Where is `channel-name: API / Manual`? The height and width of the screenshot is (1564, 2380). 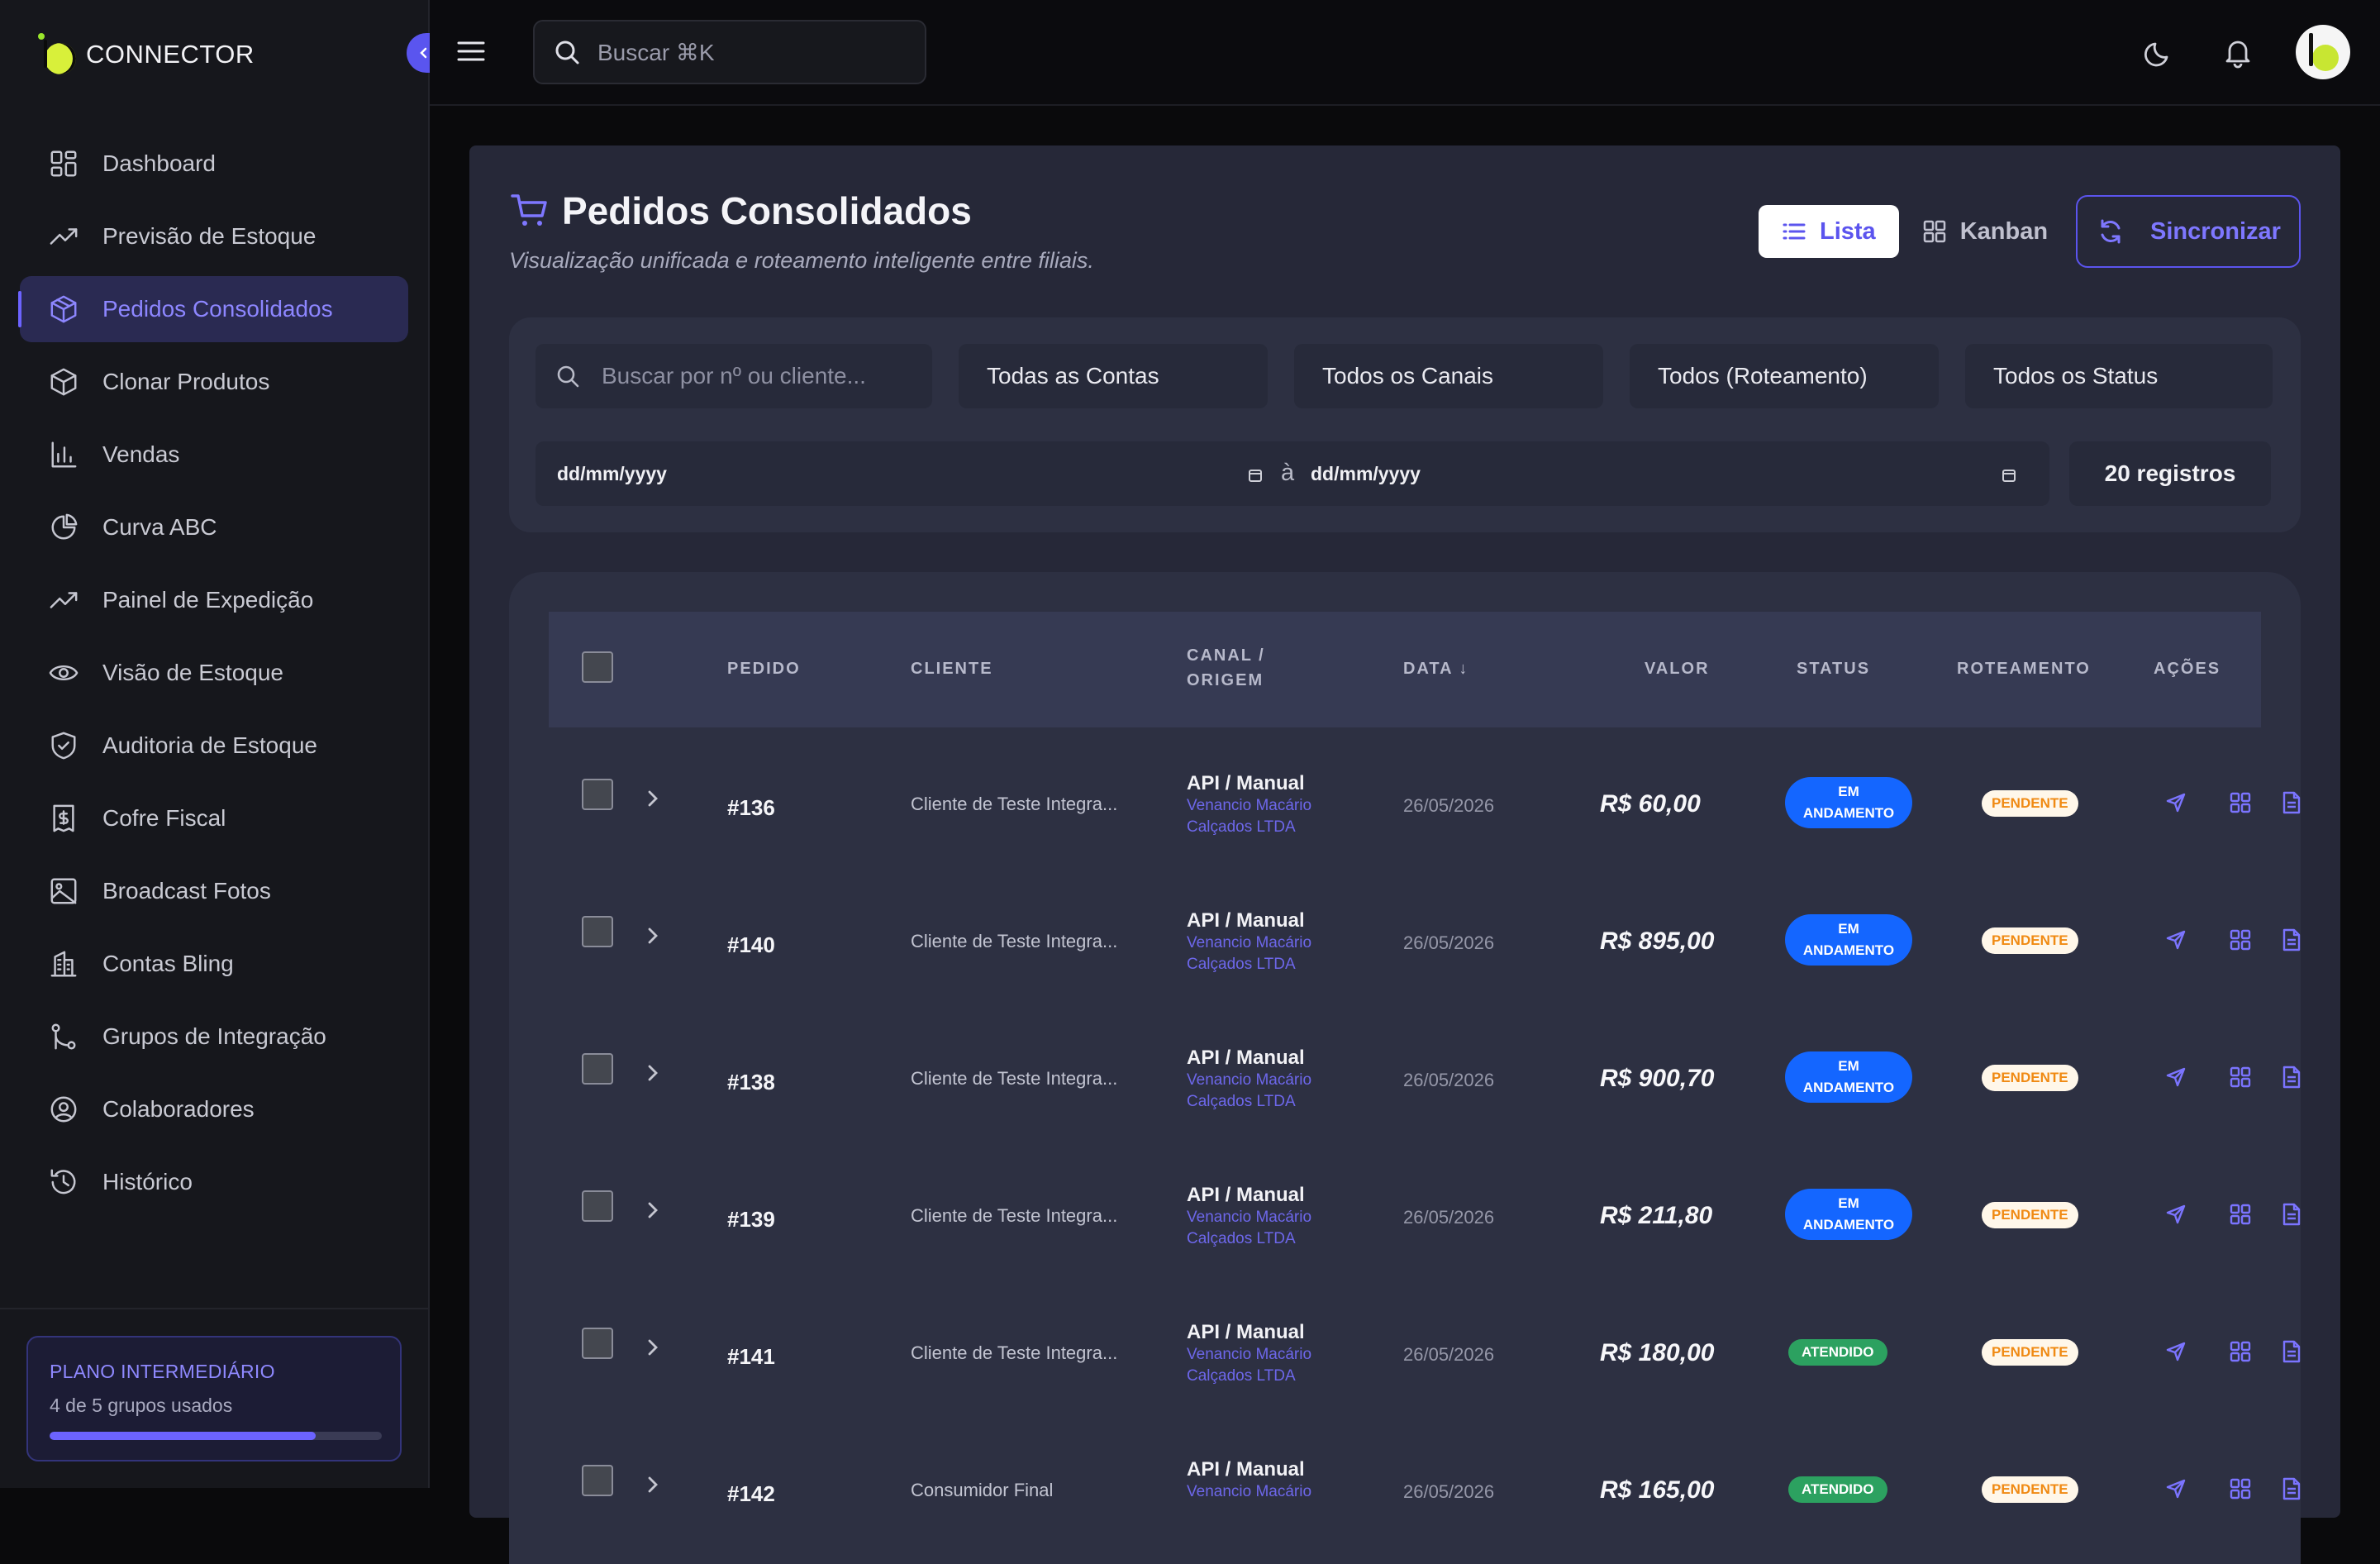
channel-name: API / Manual is located at coordinates (1246, 920).